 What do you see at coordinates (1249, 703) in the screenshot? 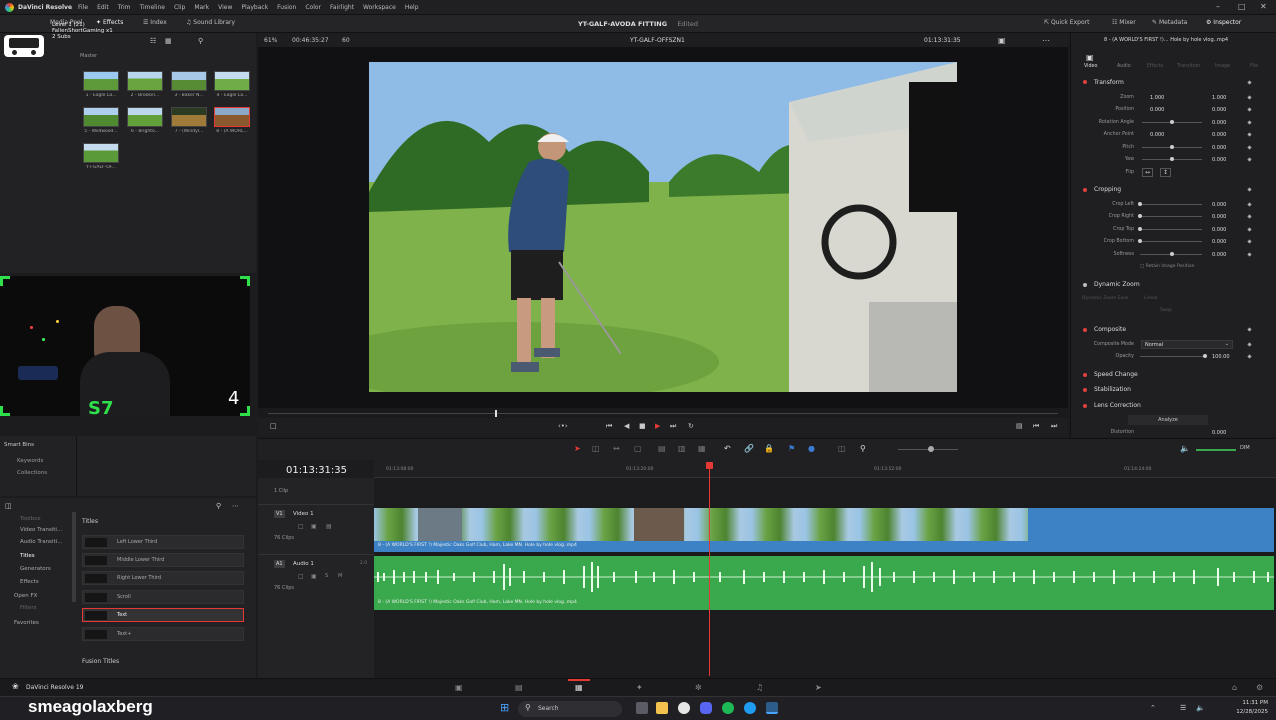
I see `taskbar-time: 11:31 PM` at bounding box center [1249, 703].